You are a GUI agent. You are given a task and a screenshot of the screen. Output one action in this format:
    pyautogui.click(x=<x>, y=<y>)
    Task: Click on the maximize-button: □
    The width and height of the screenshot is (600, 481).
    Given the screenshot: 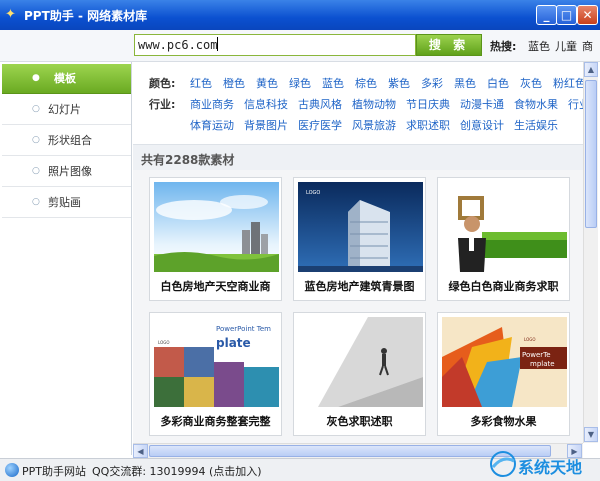 What is the action you would take?
    pyautogui.click(x=566, y=15)
    